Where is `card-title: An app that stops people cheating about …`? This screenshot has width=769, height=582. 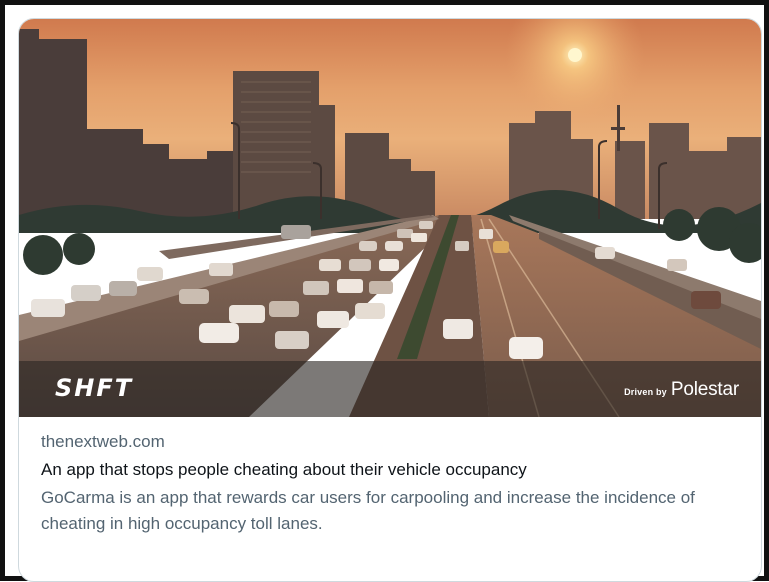
card-title: An app that stops people cheating about … is located at coordinates (284, 469).